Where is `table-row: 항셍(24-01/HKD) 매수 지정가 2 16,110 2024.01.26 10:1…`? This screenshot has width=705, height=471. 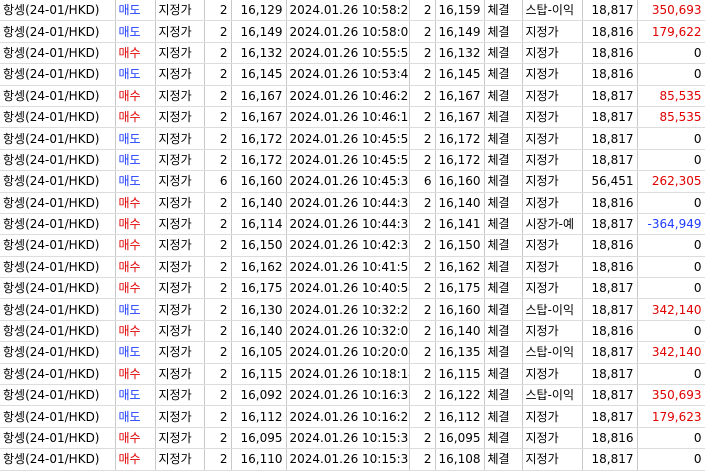
table-row: 항셍(24-01/HKD) 매수 지정가 2 16,110 2024.01.26 10:1… is located at coordinates (352, 459).